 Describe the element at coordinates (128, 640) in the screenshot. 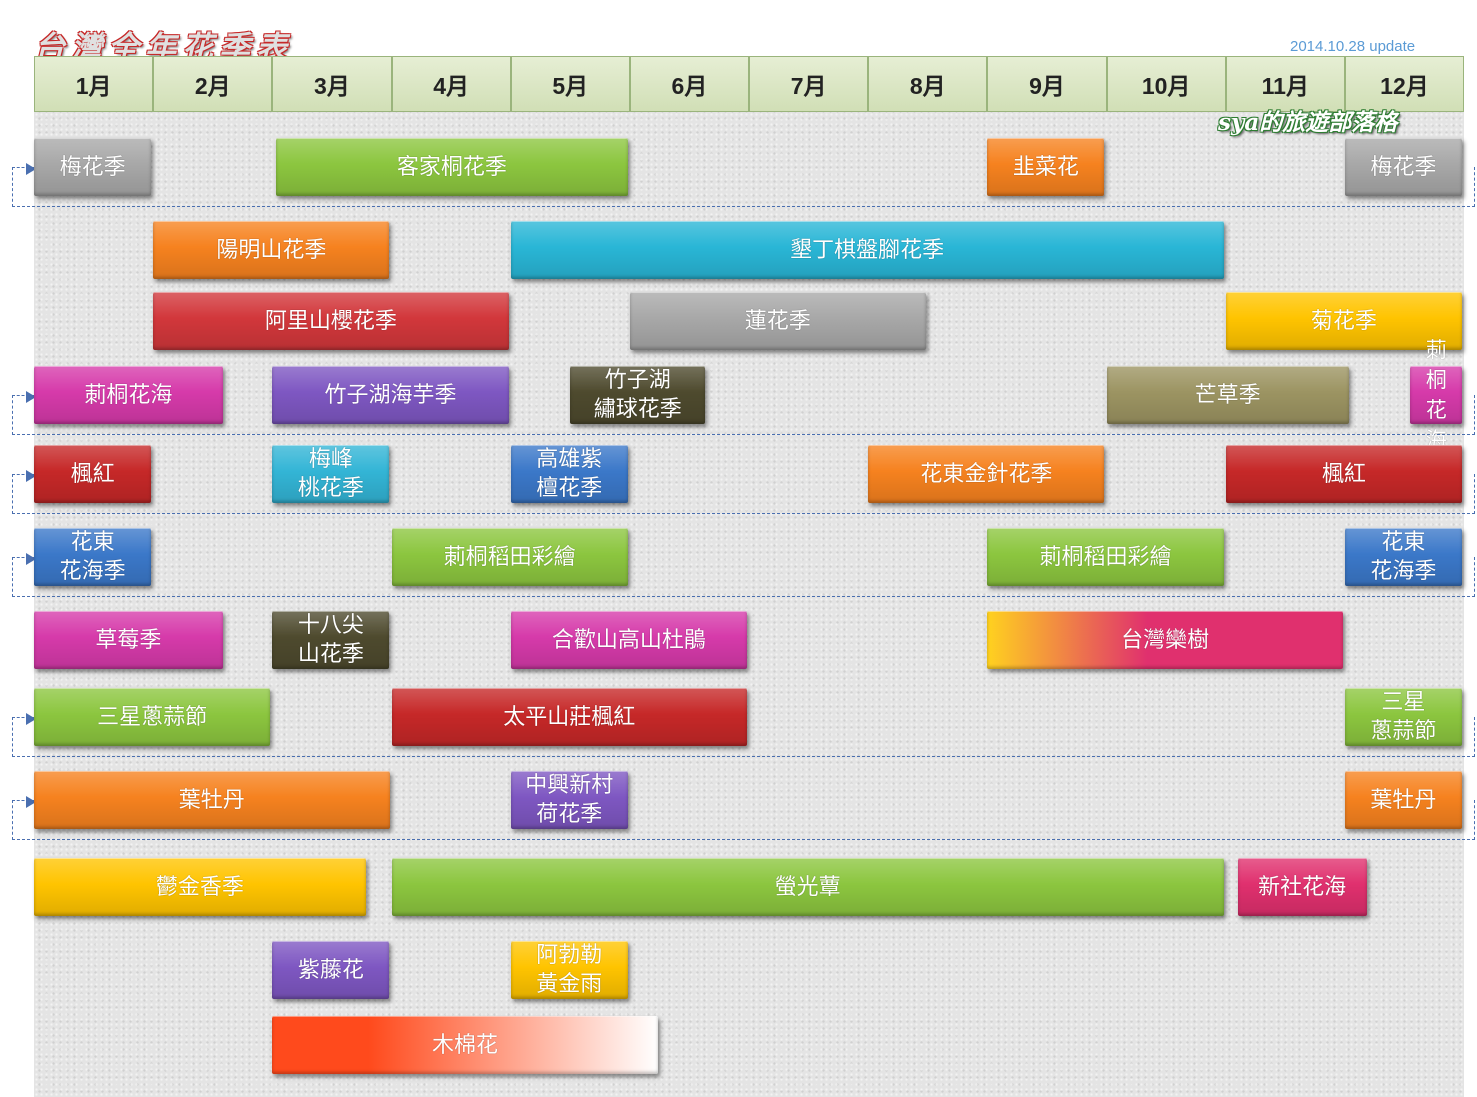

I see `season-bar: 草莓季` at that location.